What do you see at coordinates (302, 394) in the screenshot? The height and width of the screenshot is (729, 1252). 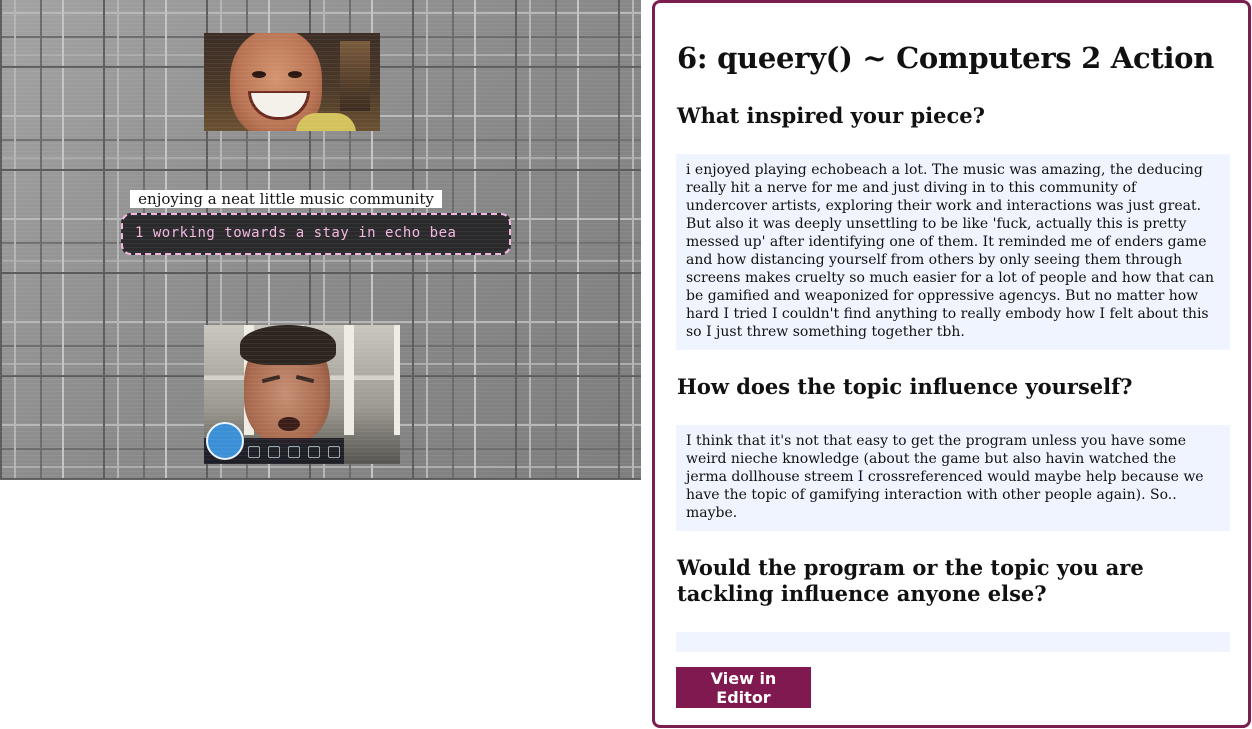 I see `shocked-face-image` at bounding box center [302, 394].